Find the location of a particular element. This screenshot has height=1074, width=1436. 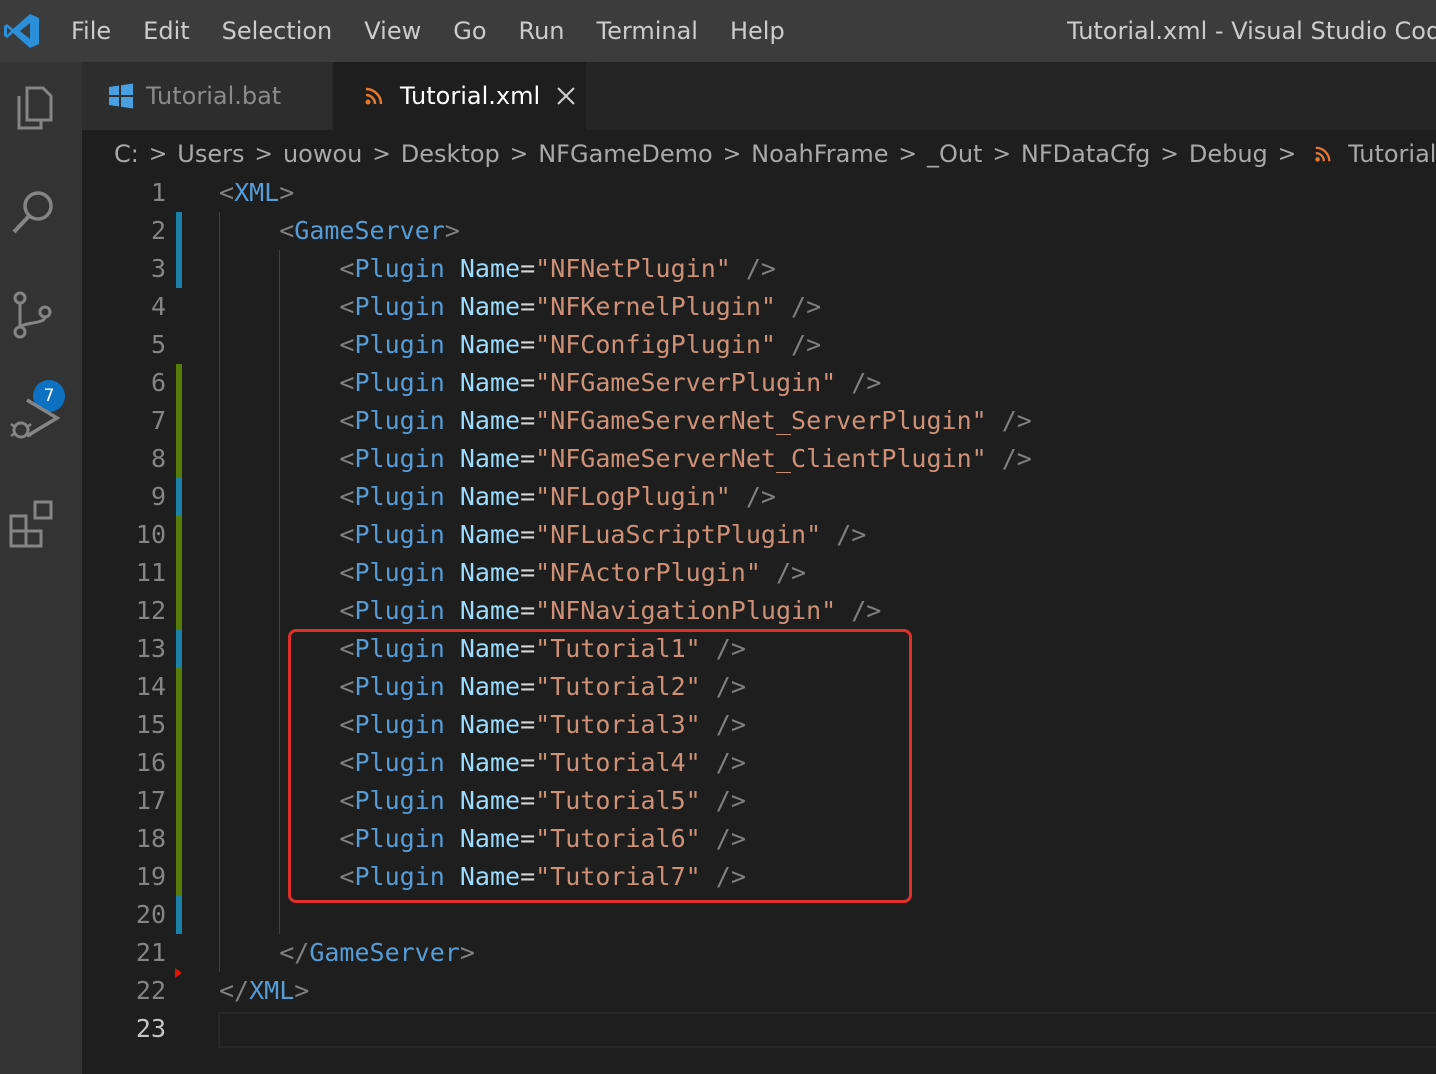

line-number: 11 is located at coordinates (150, 572).